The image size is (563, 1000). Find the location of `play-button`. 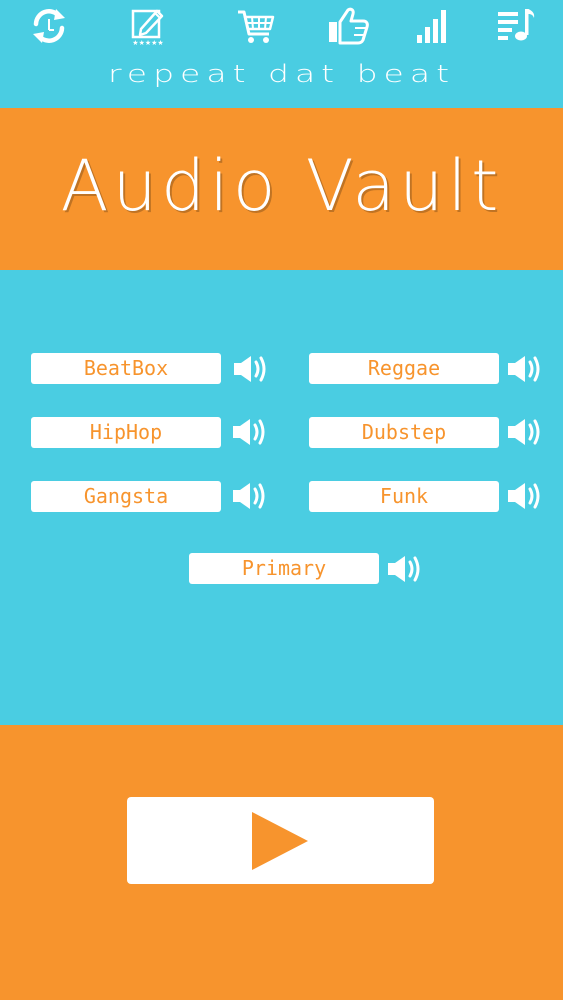

play-button is located at coordinates (280, 840).